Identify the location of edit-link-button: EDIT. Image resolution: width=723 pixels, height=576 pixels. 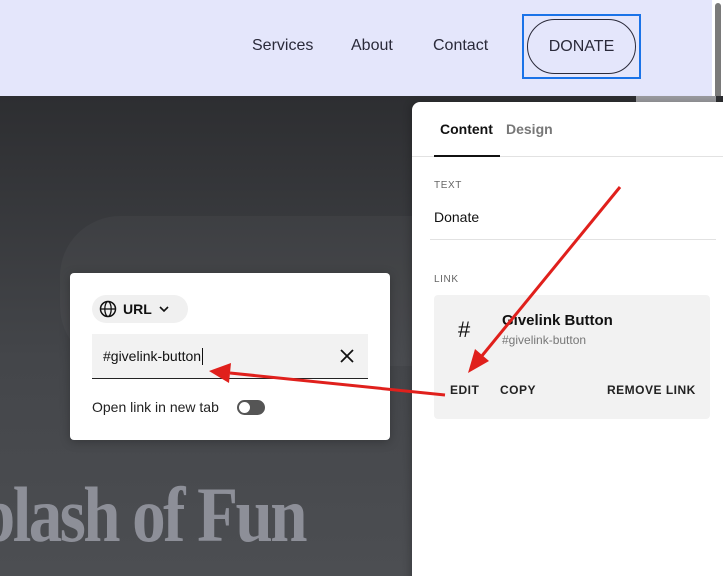
(464, 390).